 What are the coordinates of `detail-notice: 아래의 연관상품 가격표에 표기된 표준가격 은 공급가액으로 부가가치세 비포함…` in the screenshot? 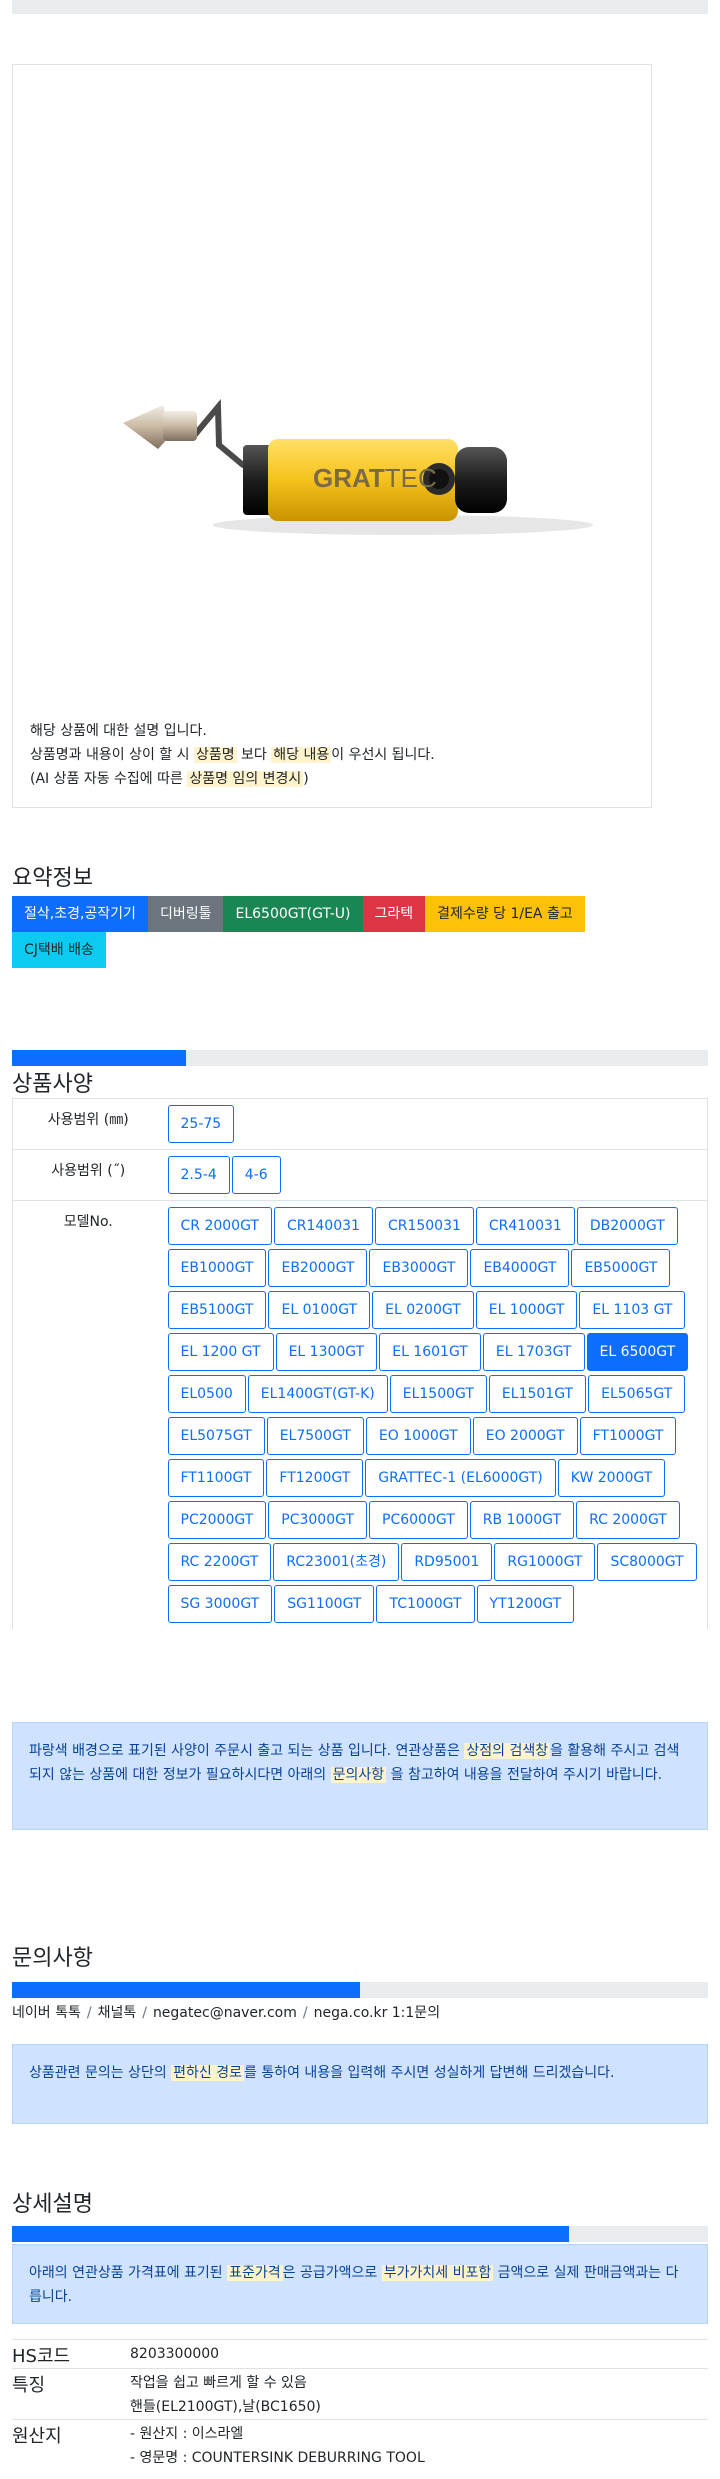 It's located at (360, 2284).